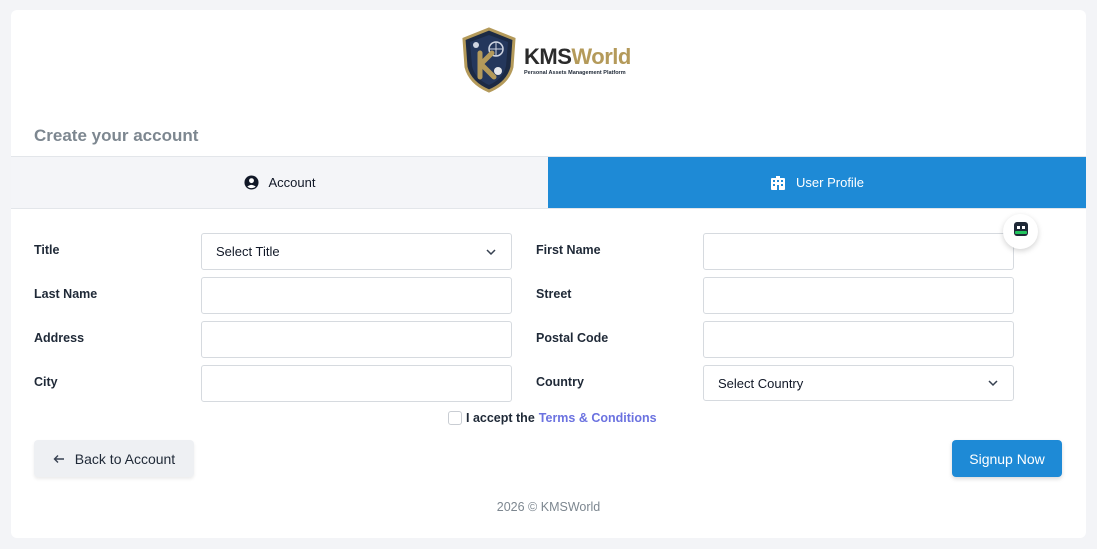 The image size is (1097, 549). What do you see at coordinates (601, 56) in the screenshot?
I see `brand-name-part2: World` at bounding box center [601, 56].